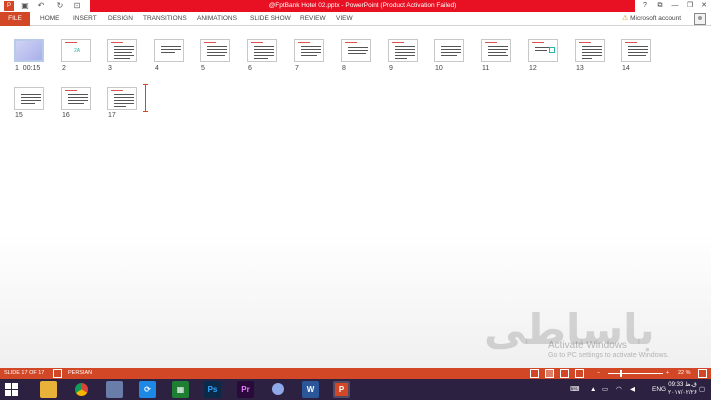 The height and width of the screenshot is (402, 711). I want to click on slide-number-11: 11, so click(486, 68).